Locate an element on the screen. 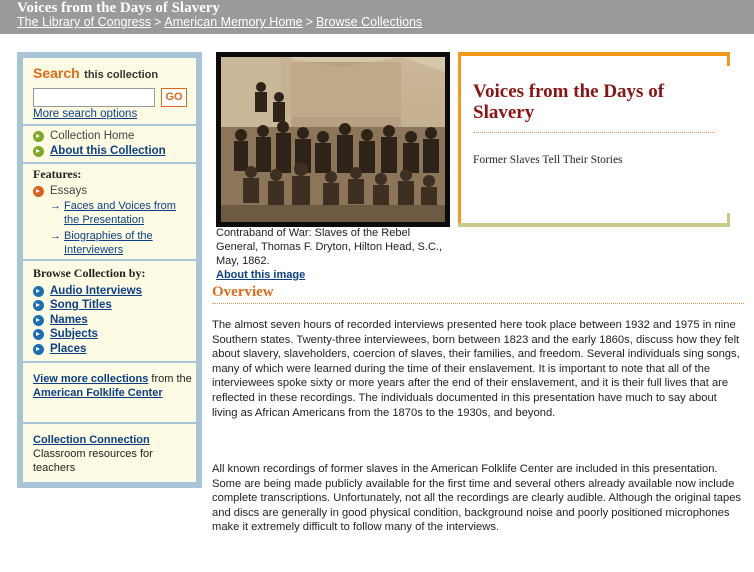  collection-home-item: Collection Home is located at coordinates (83, 136).